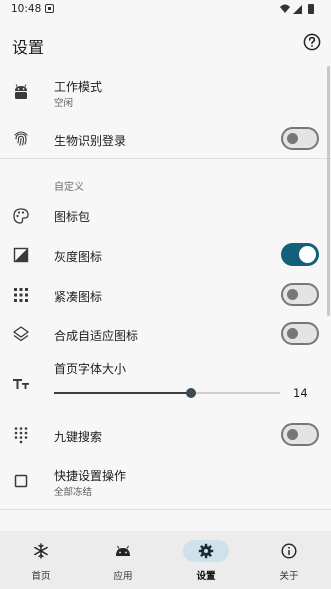  What do you see at coordinates (49, 8) in the screenshot?
I see `notification-icon` at bounding box center [49, 8].